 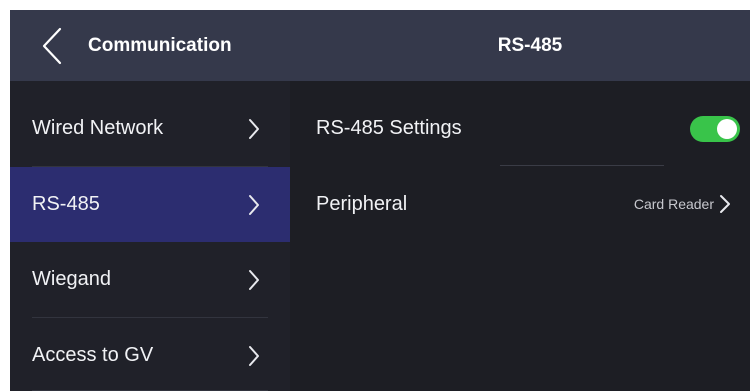 I want to click on sidebar-item-label: Wiegand, so click(x=71, y=279).